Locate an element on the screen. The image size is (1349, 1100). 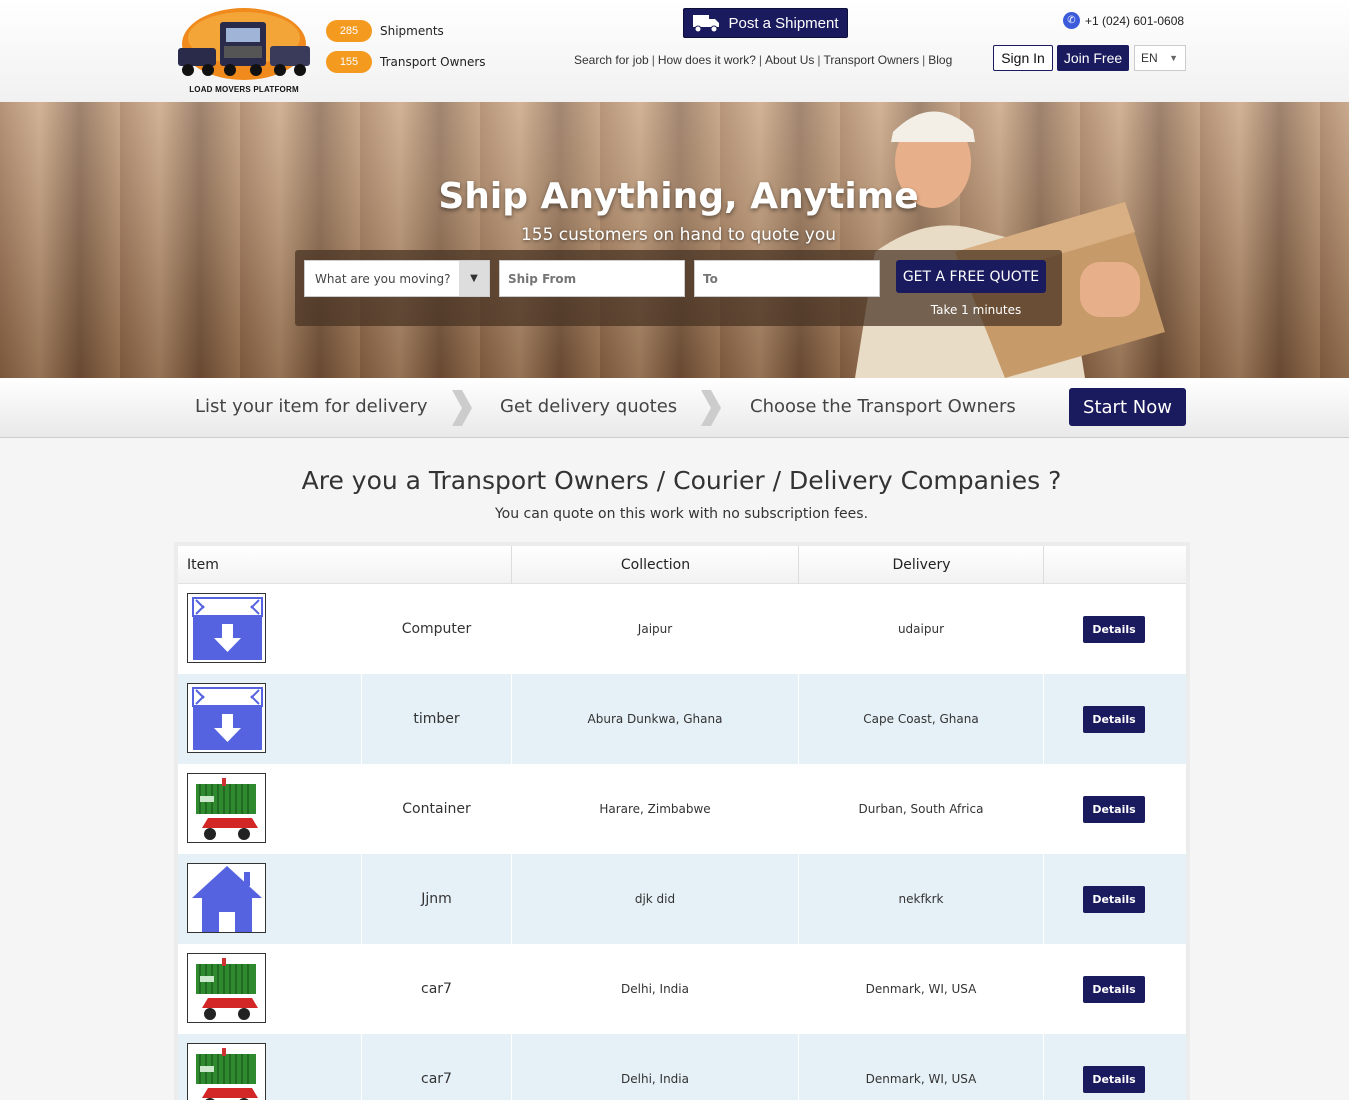
table-row: Computer Jaipur udaipur Details is located at coordinates (682, 629).